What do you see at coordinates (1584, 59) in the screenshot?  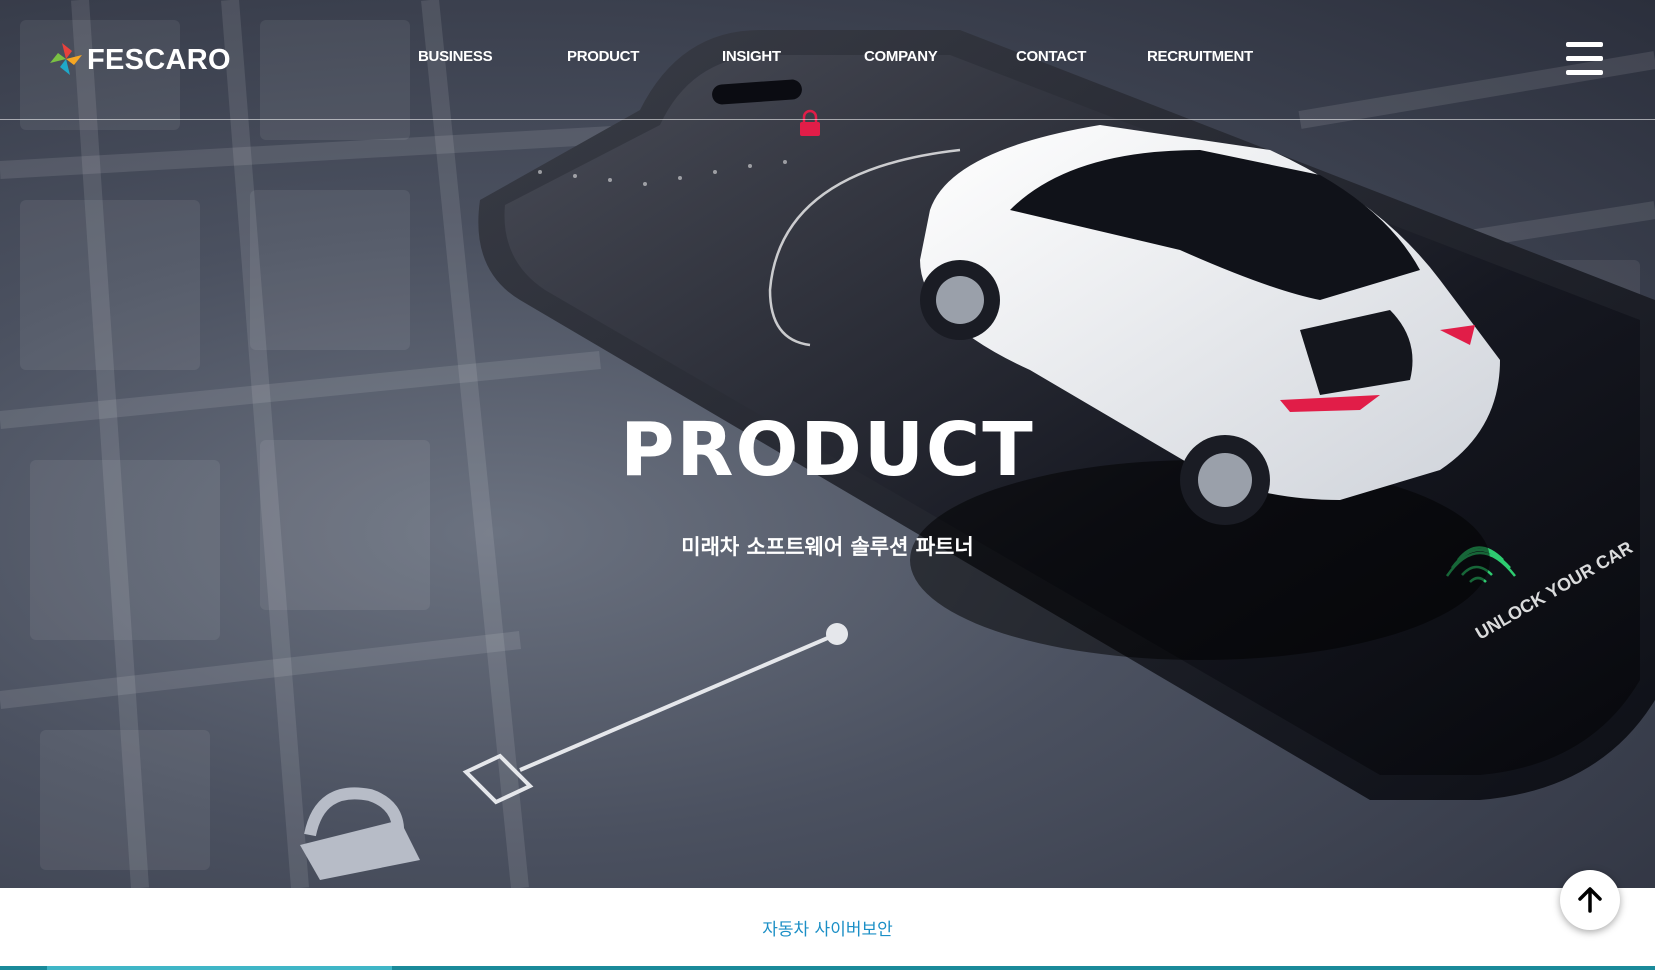 I see `hamburger-icon` at bounding box center [1584, 59].